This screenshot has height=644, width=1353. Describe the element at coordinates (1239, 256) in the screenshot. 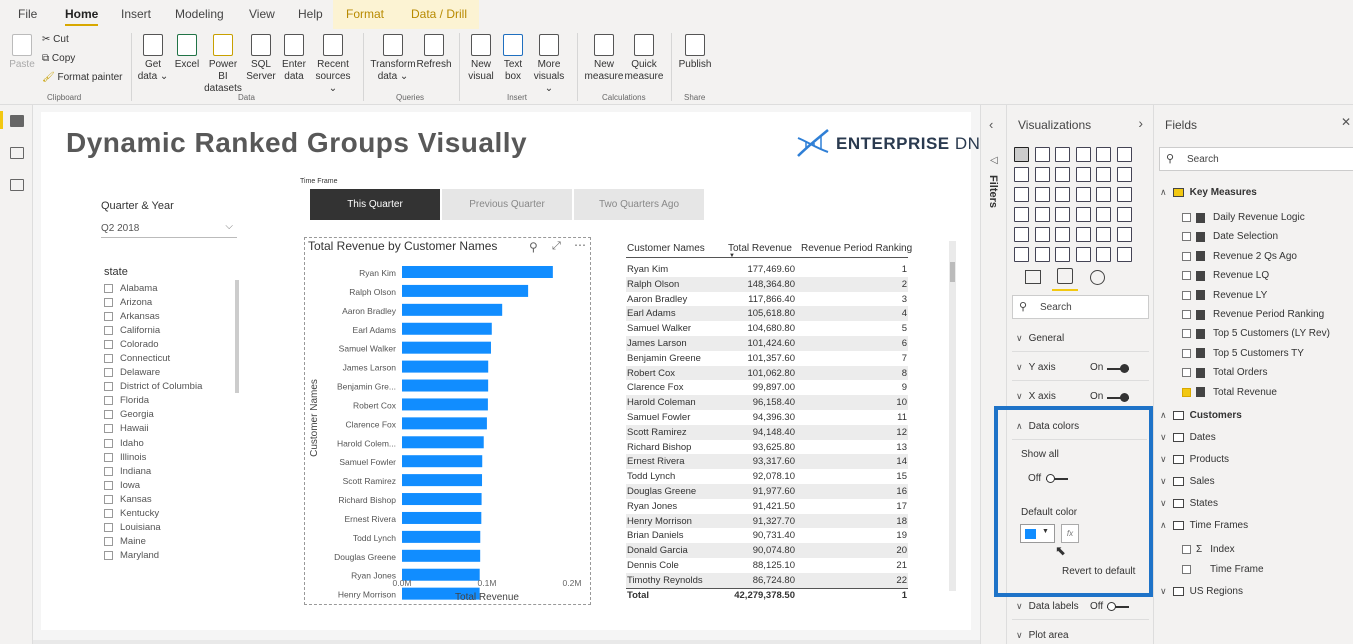

I see `field-measure: Revenue 2 Qs Ago` at that location.